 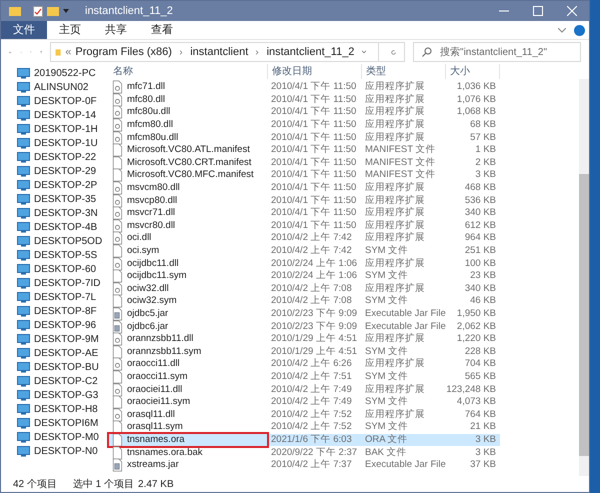 I want to click on computer-item: DESKTOP-N0, so click(x=59, y=451).